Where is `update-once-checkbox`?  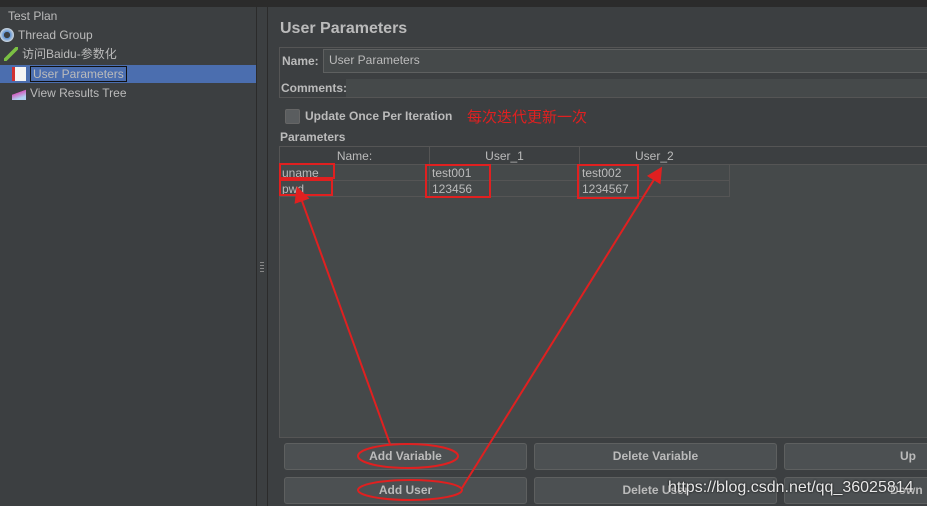
update-once-checkbox is located at coordinates (292, 116).